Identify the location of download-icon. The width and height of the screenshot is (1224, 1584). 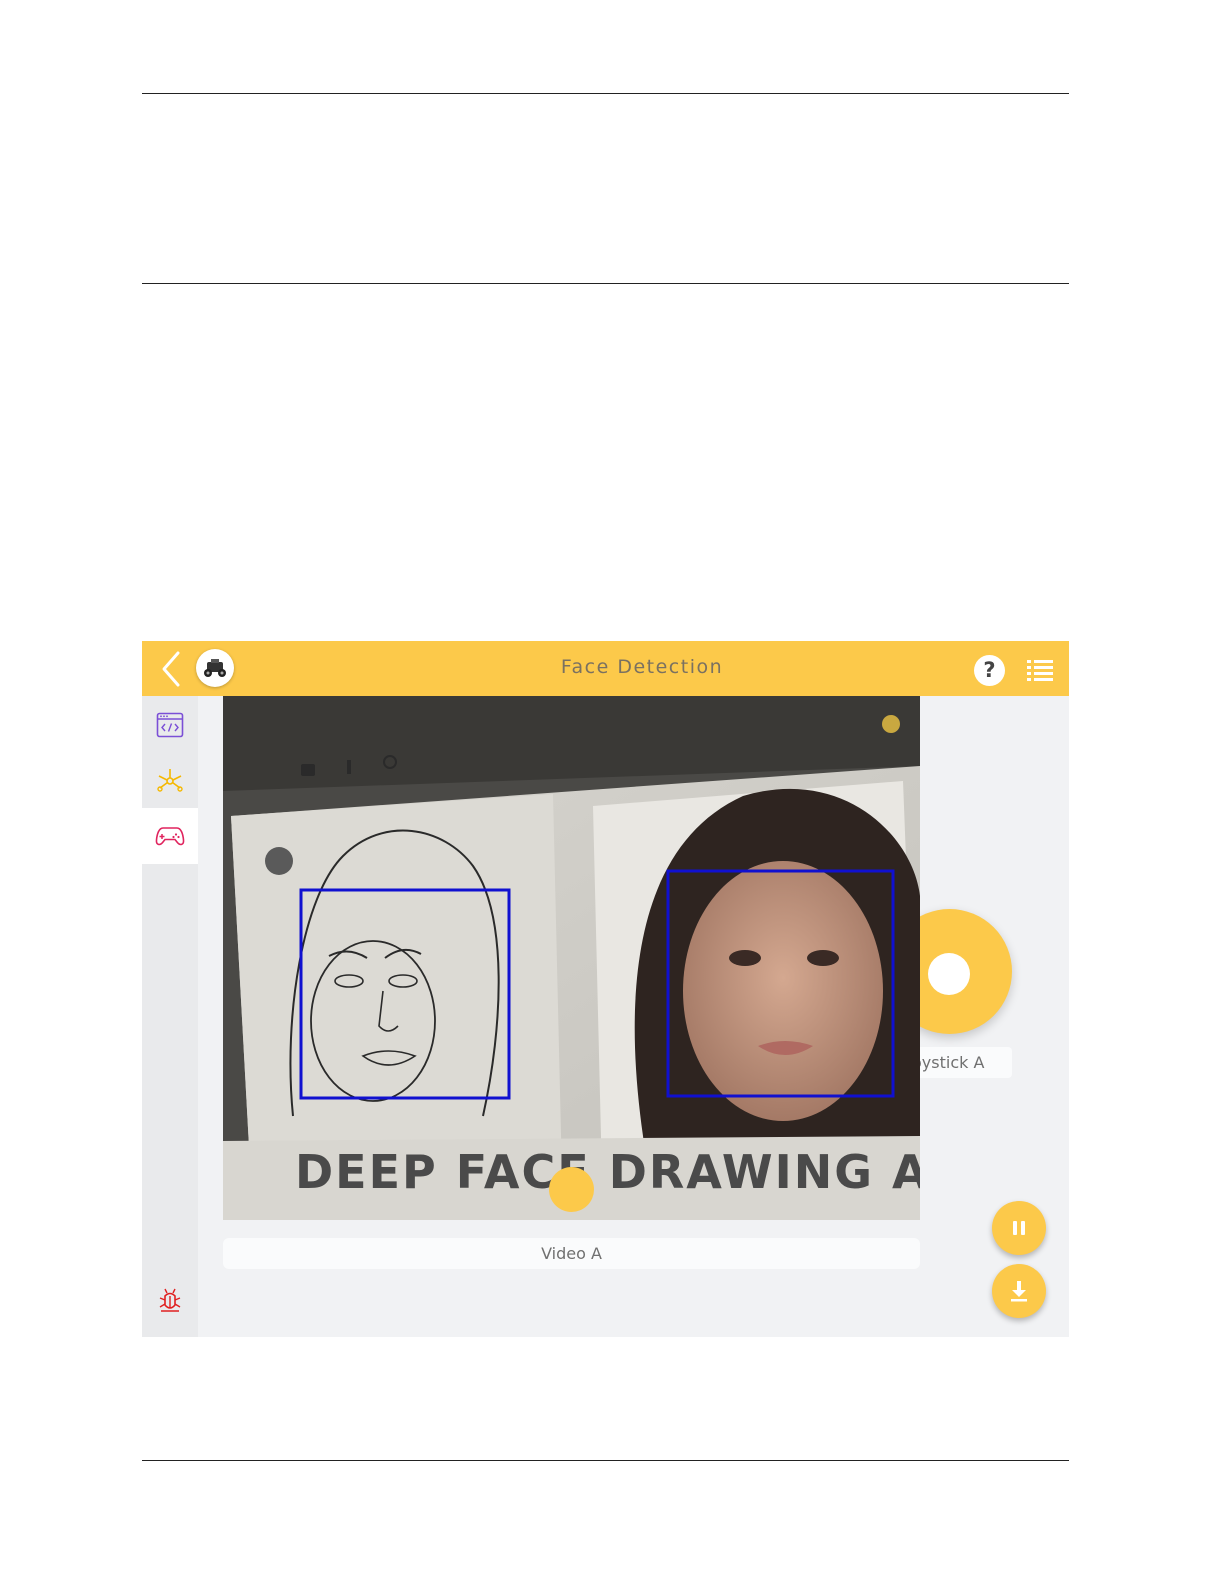
(1019, 1291).